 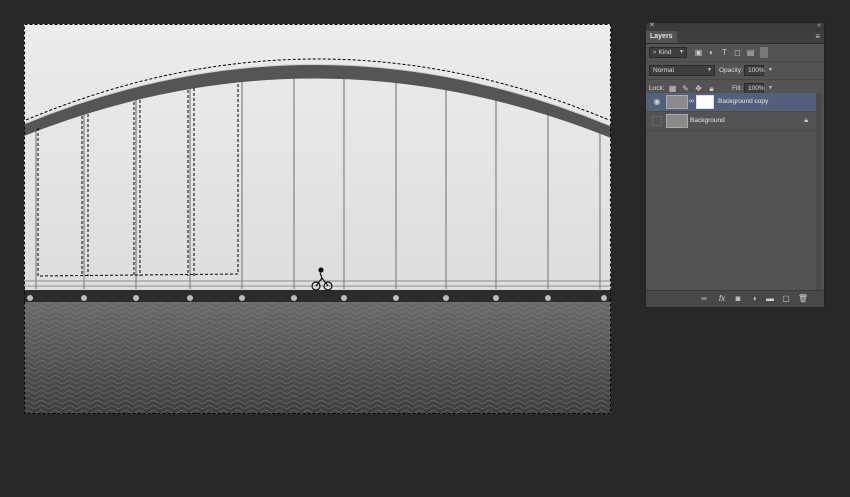 What do you see at coordinates (803, 299) in the screenshot?
I see `trash-icon: 🗑︎` at bounding box center [803, 299].